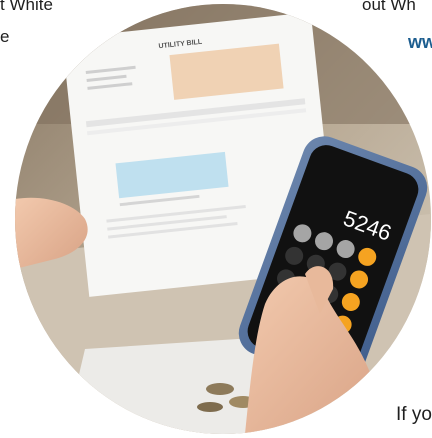 The image size is (432, 438). What do you see at coordinates (414, 414) in the screenshot?
I see `text-fragment-bottom-right: If yo` at bounding box center [414, 414].